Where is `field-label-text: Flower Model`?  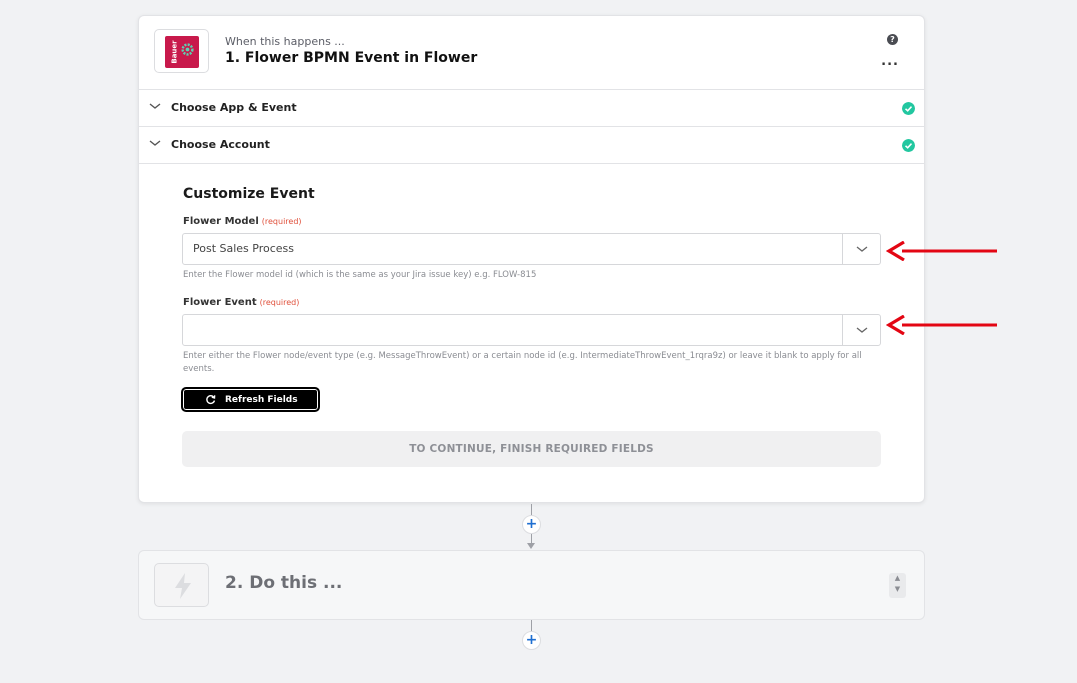 field-label-text: Flower Model is located at coordinates (221, 221).